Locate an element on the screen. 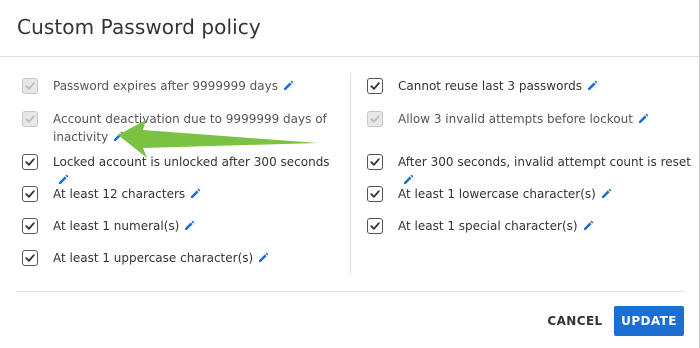  update-button: UPDATE is located at coordinates (649, 321).